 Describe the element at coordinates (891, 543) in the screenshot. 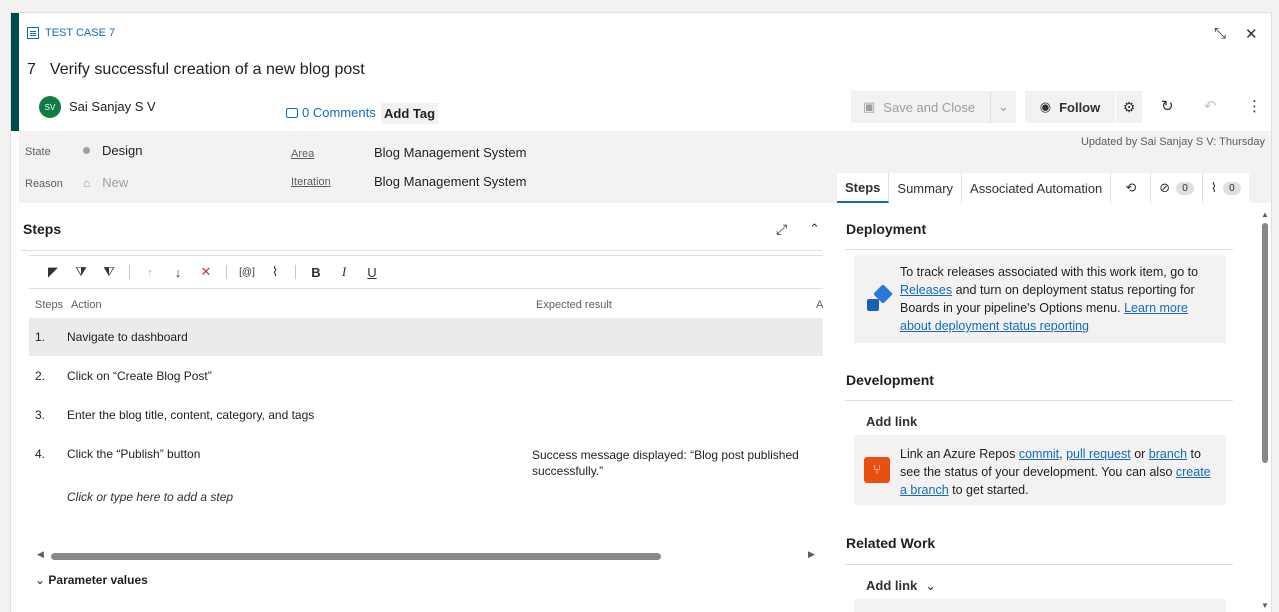

I see `related-work-title: Related Work` at that location.